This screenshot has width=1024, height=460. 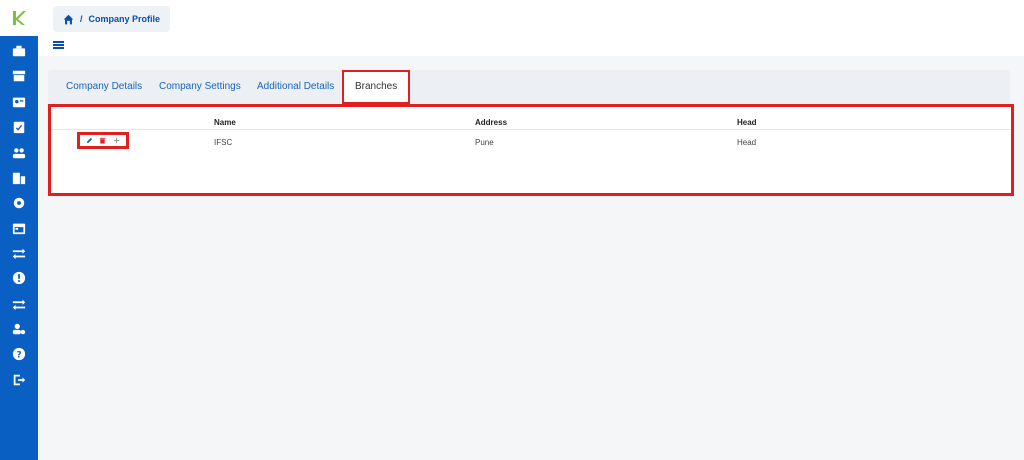 I want to click on breadcrumb: / Company Profile, so click(x=112, y=19).